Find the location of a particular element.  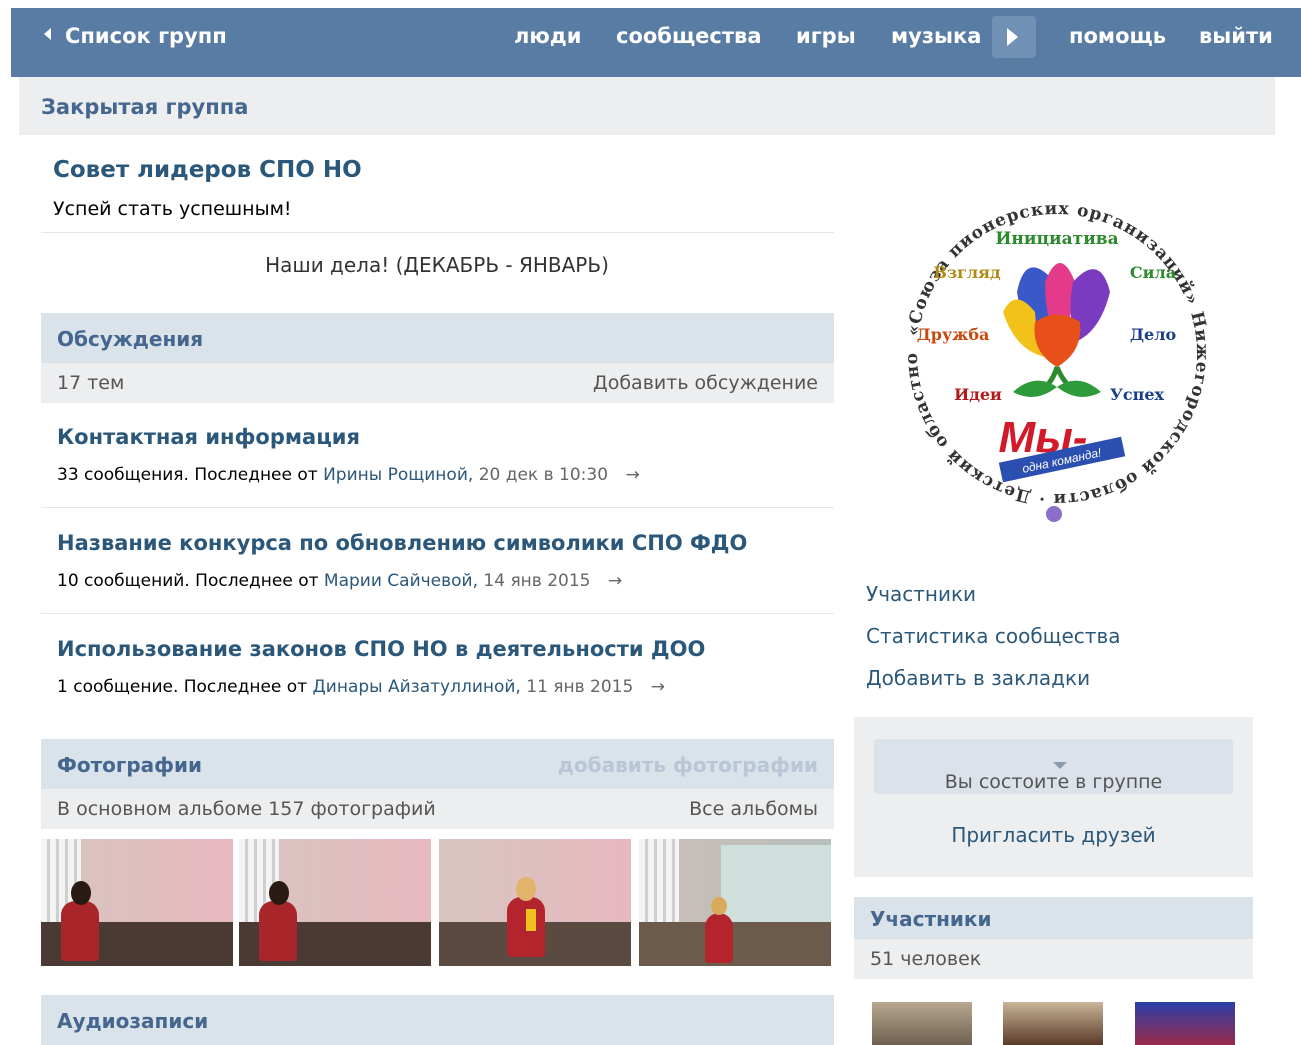

members-title: Участники is located at coordinates (931, 919).